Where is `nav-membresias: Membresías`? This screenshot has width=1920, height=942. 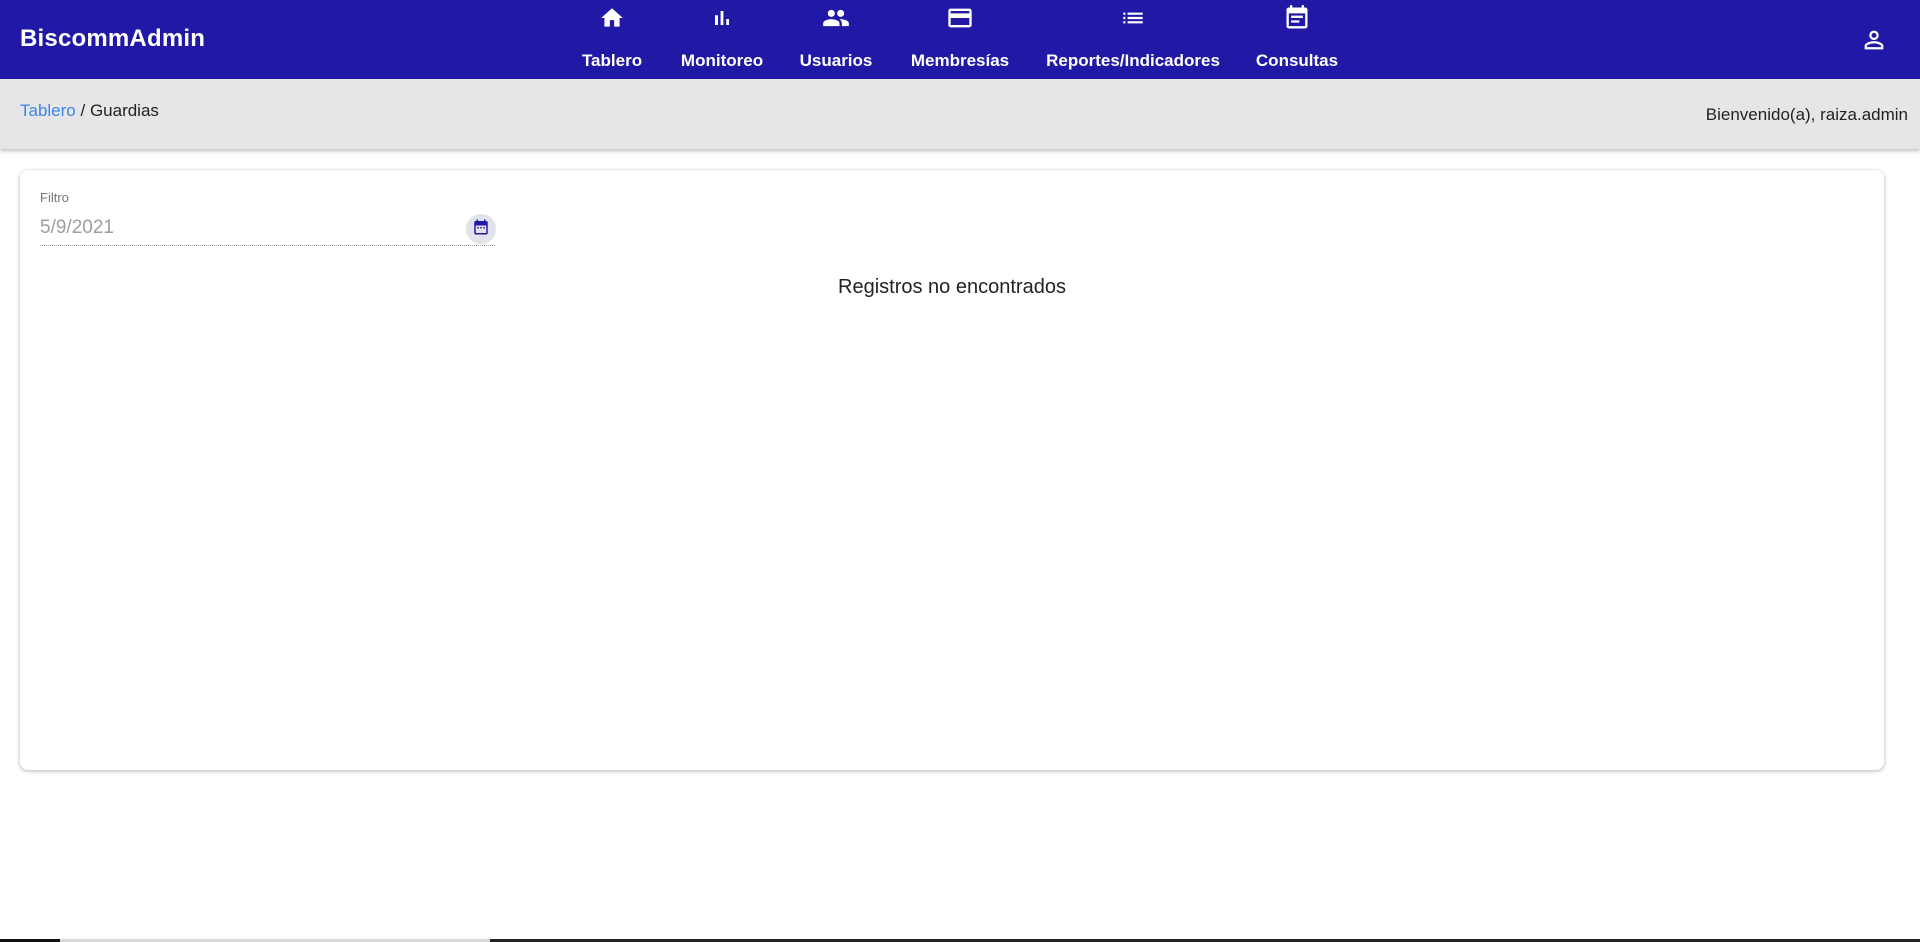 nav-membresias: Membresías is located at coordinates (960, 39).